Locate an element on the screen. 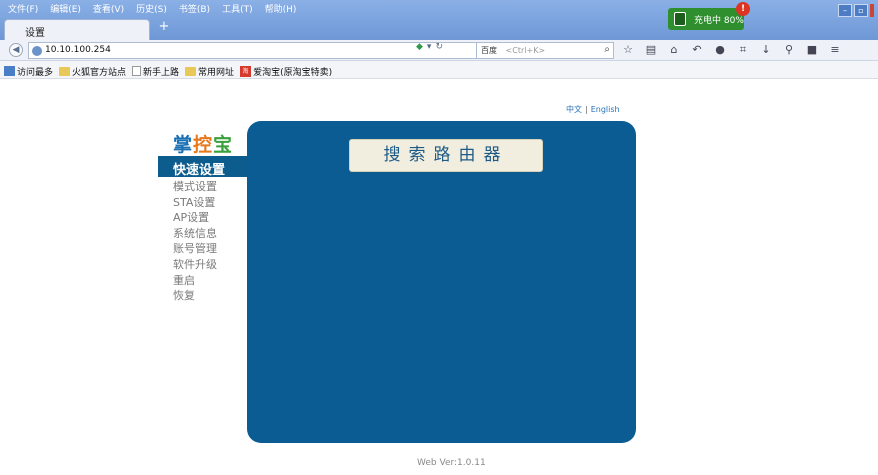  bookmark-label: 爱淘宝(原淘宝特卖) is located at coordinates (293, 72).